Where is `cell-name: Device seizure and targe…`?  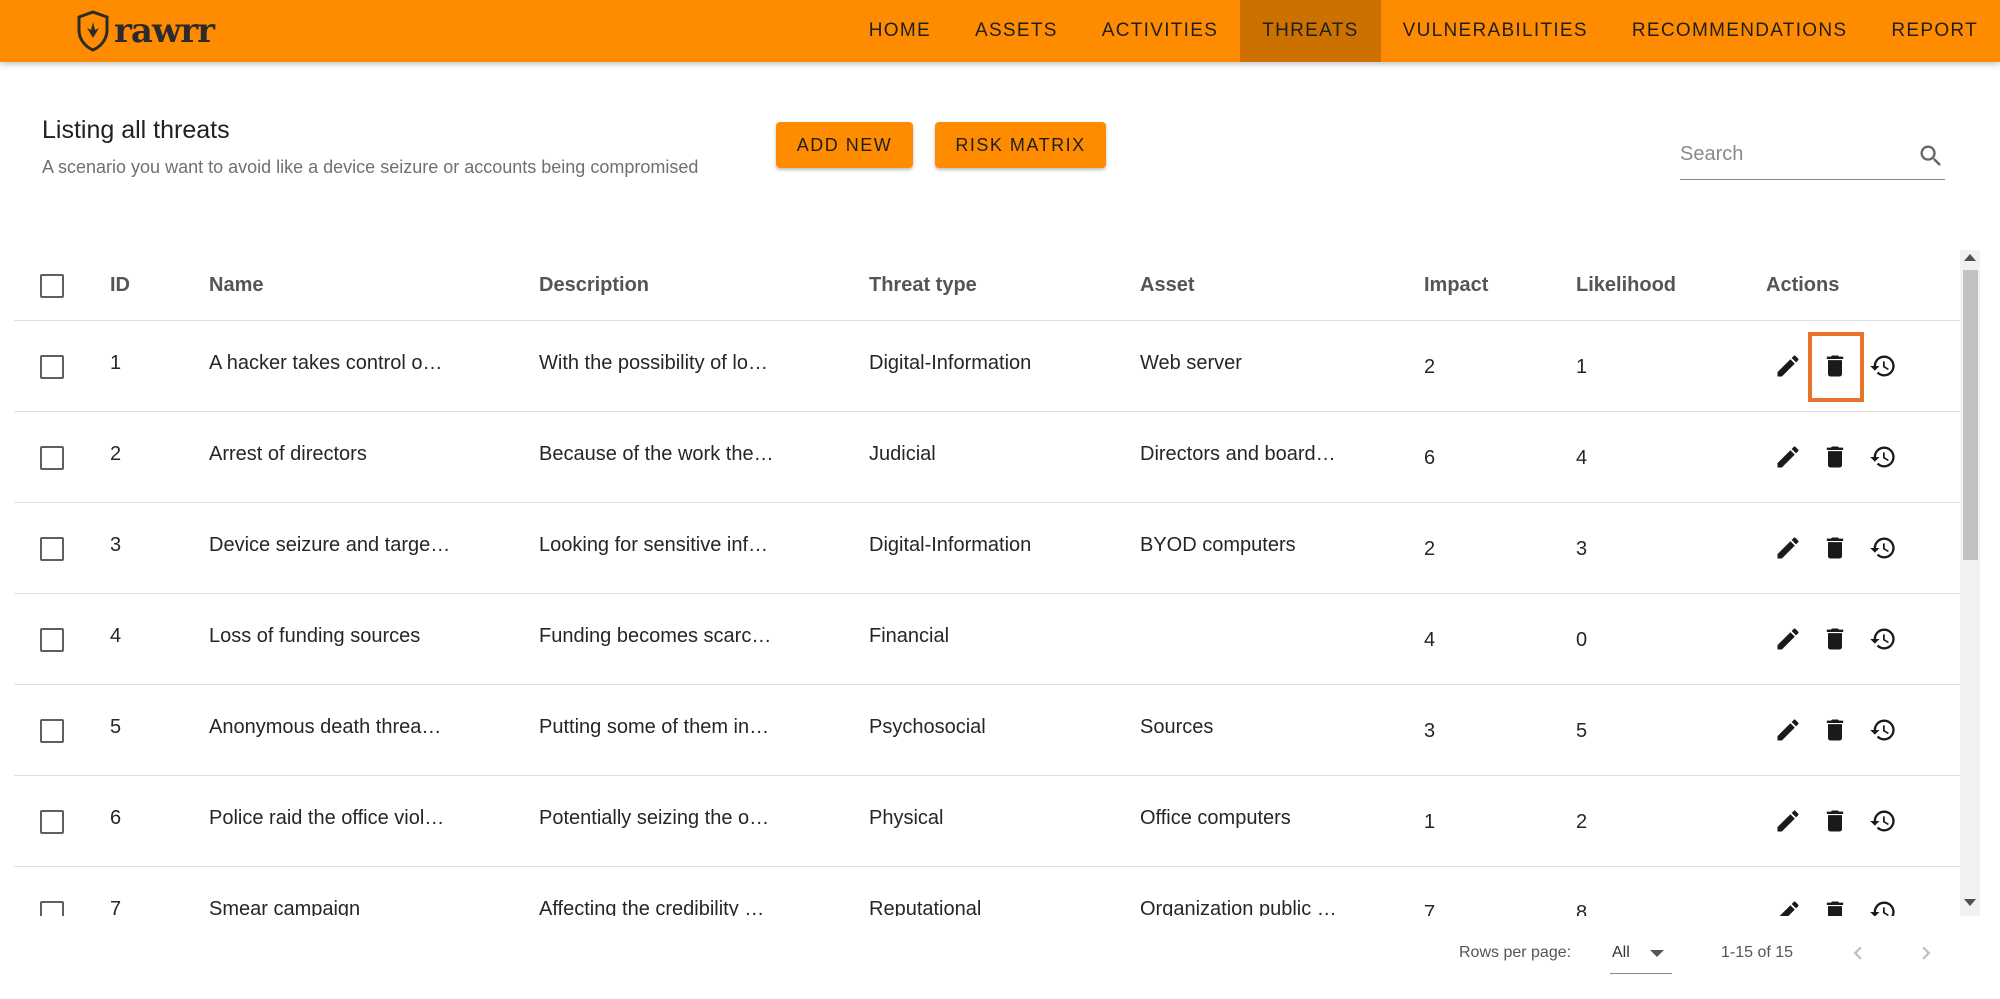
cell-name: Device seizure and targe… is located at coordinates (330, 545).